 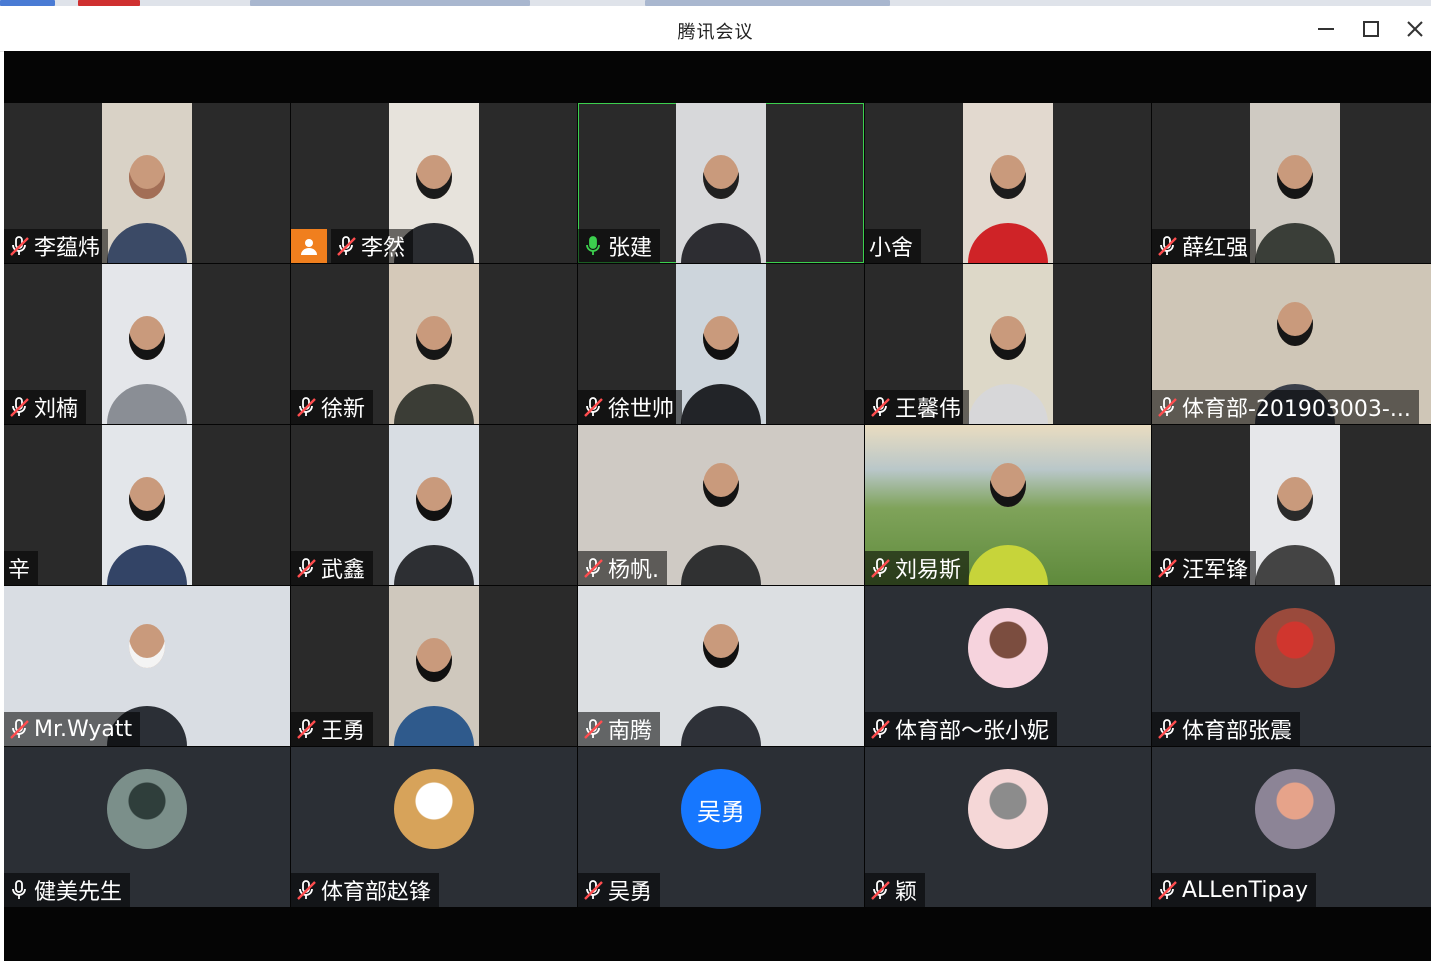 What do you see at coordinates (1371, 29) in the screenshot?
I see `maximize-button` at bounding box center [1371, 29].